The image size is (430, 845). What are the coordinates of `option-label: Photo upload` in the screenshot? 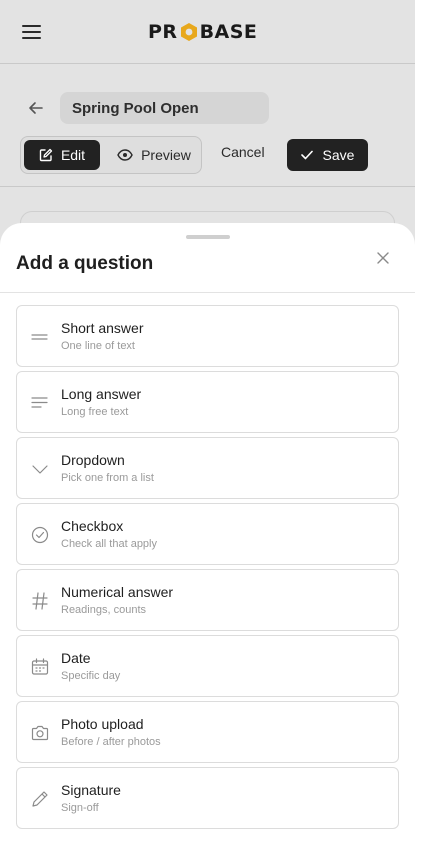 It's located at (102, 724).